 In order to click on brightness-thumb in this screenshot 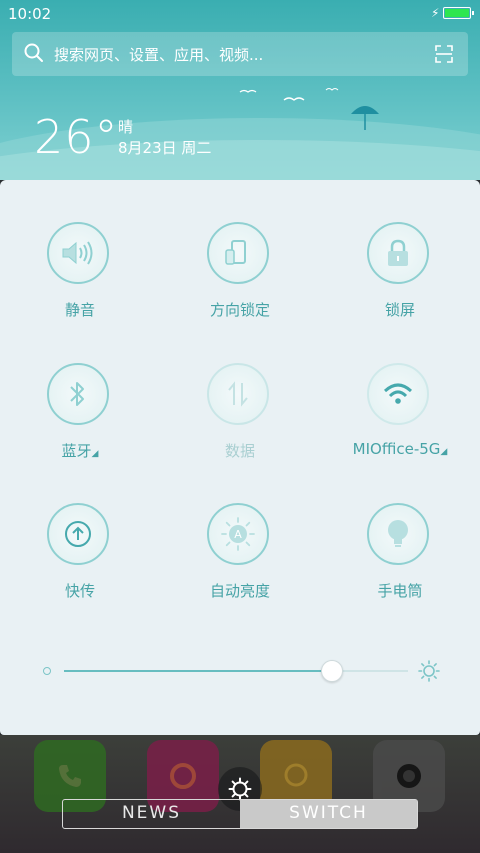, I will do `click(332, 671)`.